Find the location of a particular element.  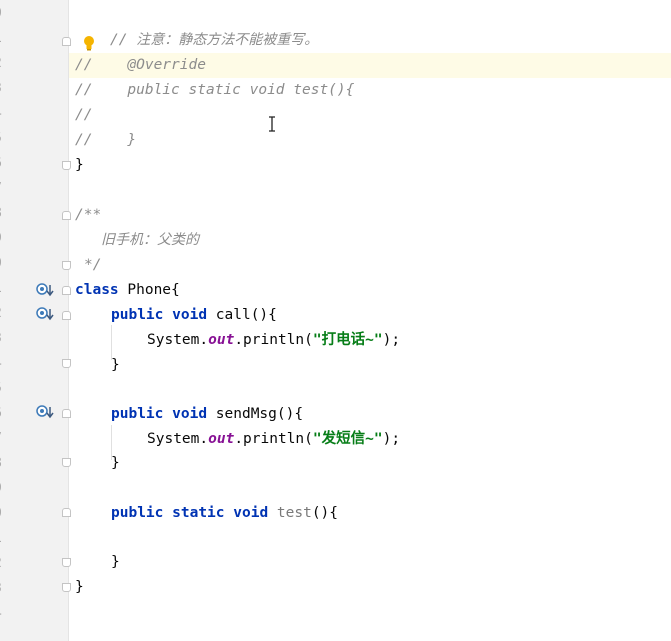

code-line-41: class Phone{ is located at coordinates (127, 290).